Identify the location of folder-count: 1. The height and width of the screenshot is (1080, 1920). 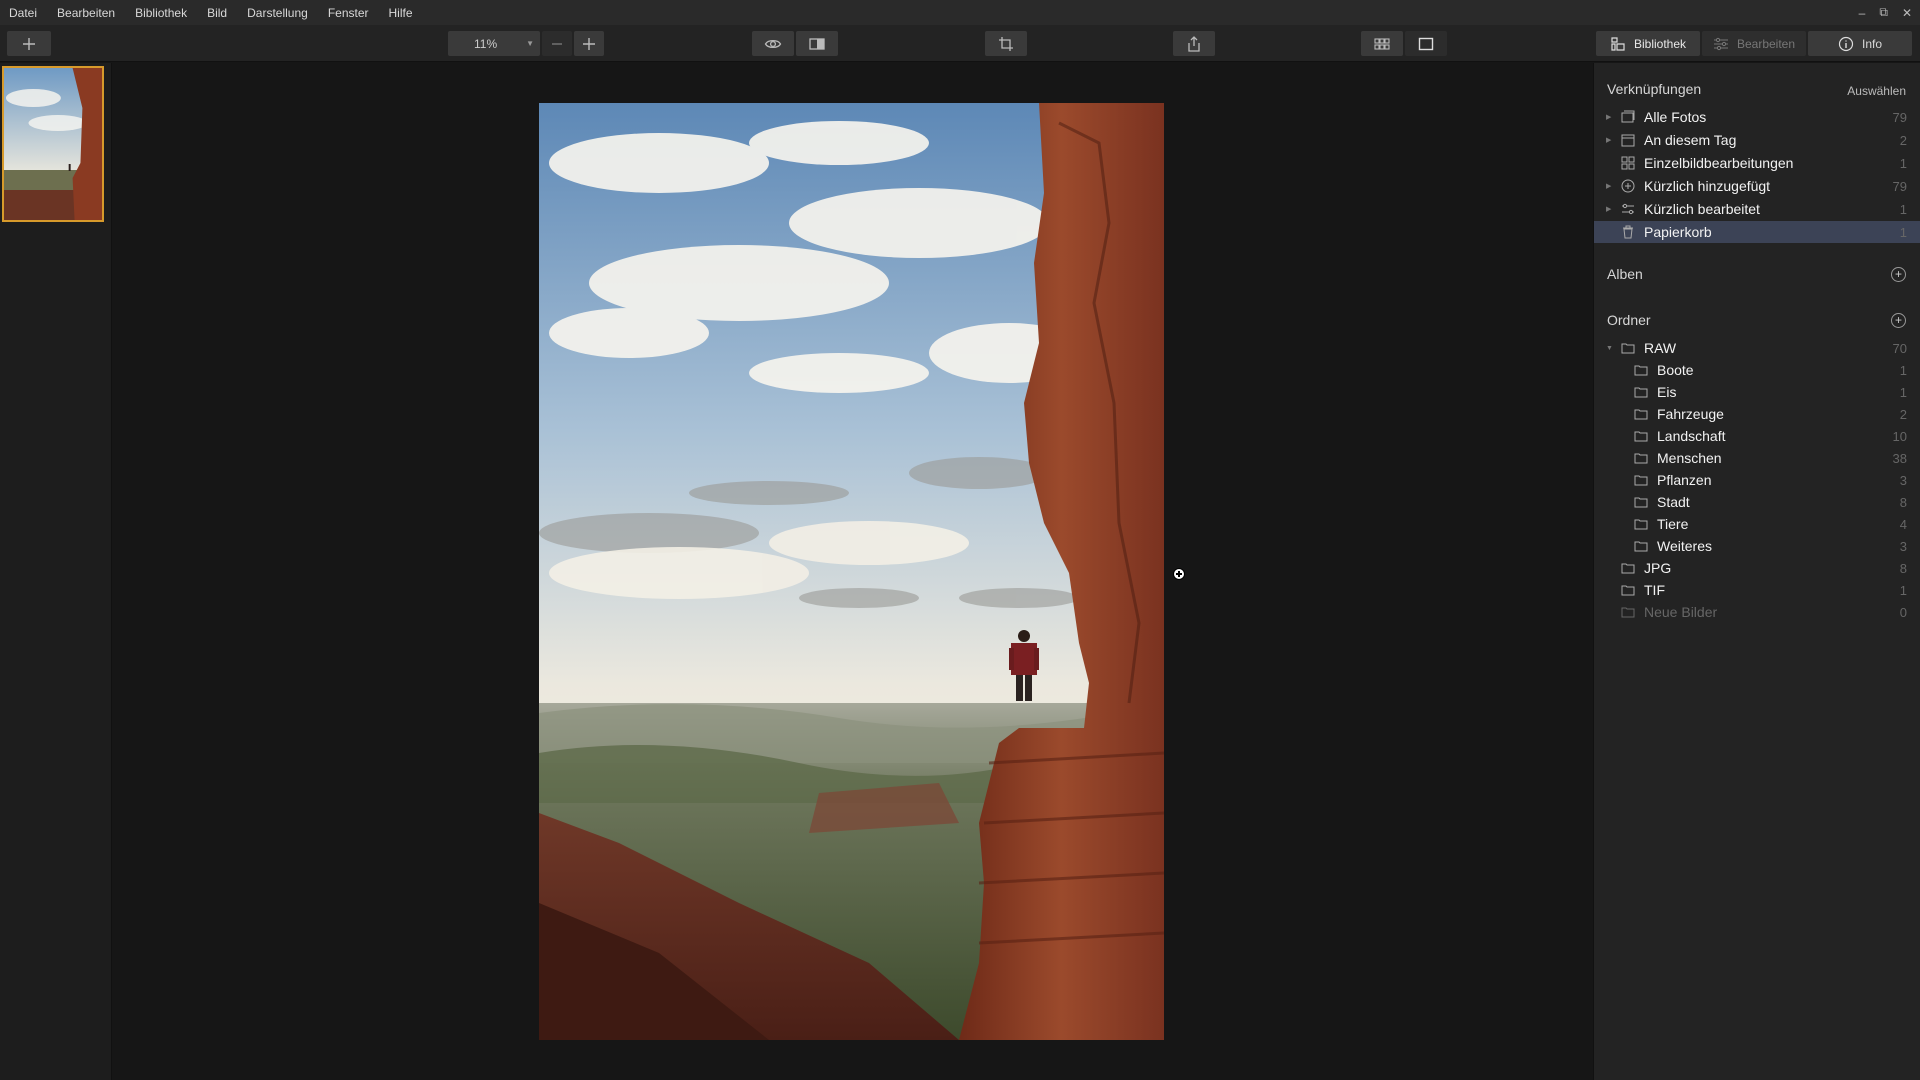
(1903, 392).